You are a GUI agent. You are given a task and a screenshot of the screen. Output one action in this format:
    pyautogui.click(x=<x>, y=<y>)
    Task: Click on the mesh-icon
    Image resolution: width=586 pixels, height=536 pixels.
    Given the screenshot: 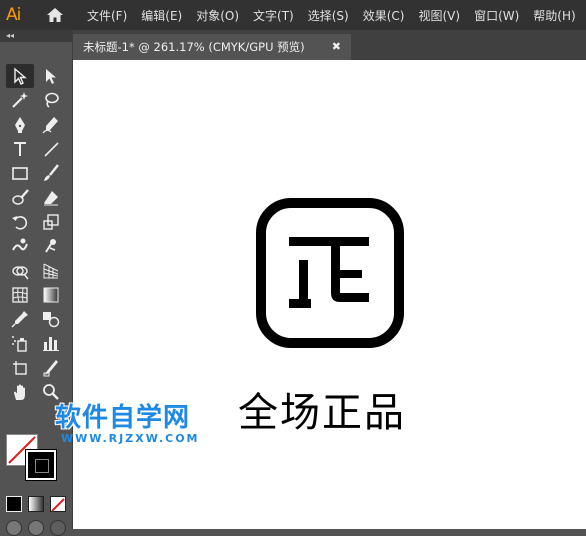 What is the action you would take?
    pyautogui.click(x=20, y=295)
    